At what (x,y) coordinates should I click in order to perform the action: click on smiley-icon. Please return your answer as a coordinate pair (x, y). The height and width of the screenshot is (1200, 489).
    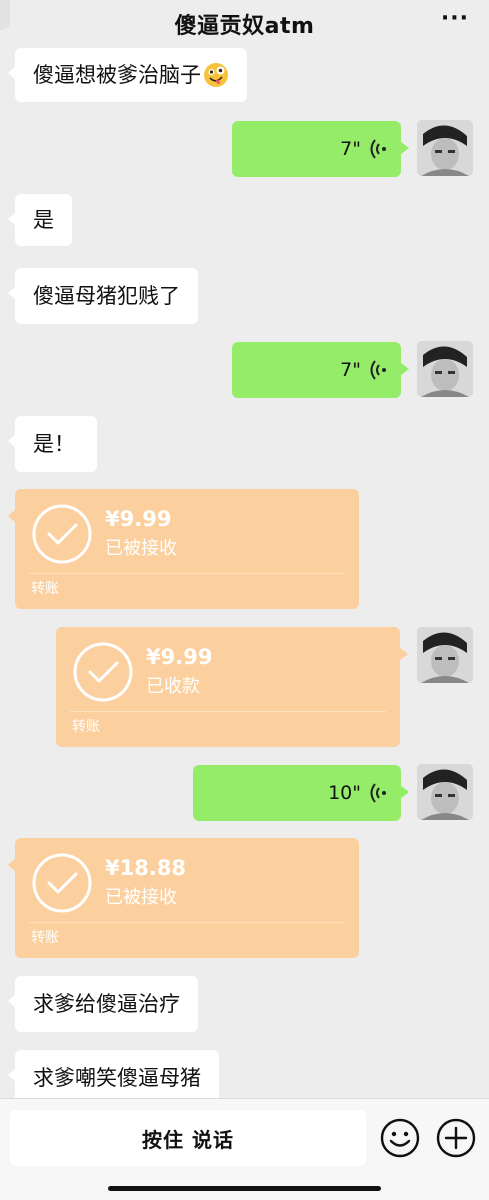
    Looking at the image, I should click on (400, 1138).